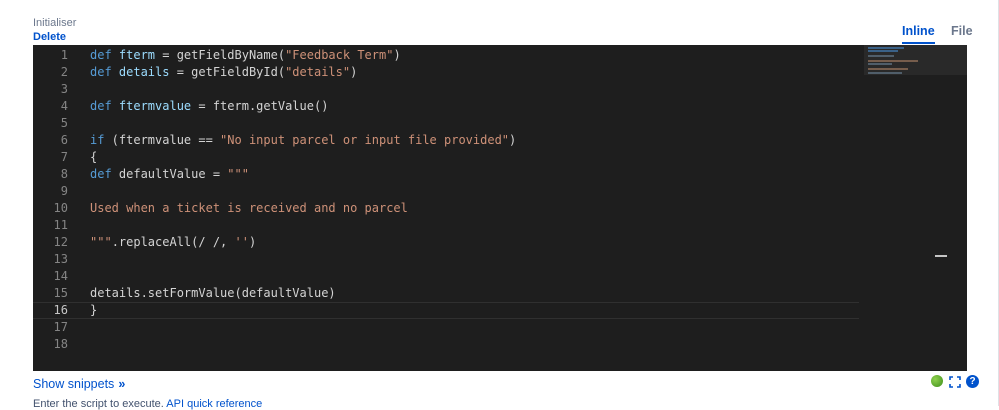  Describe the element at coordinates (64, 106) in the screenshot. I see `line-number: 4` at that location.